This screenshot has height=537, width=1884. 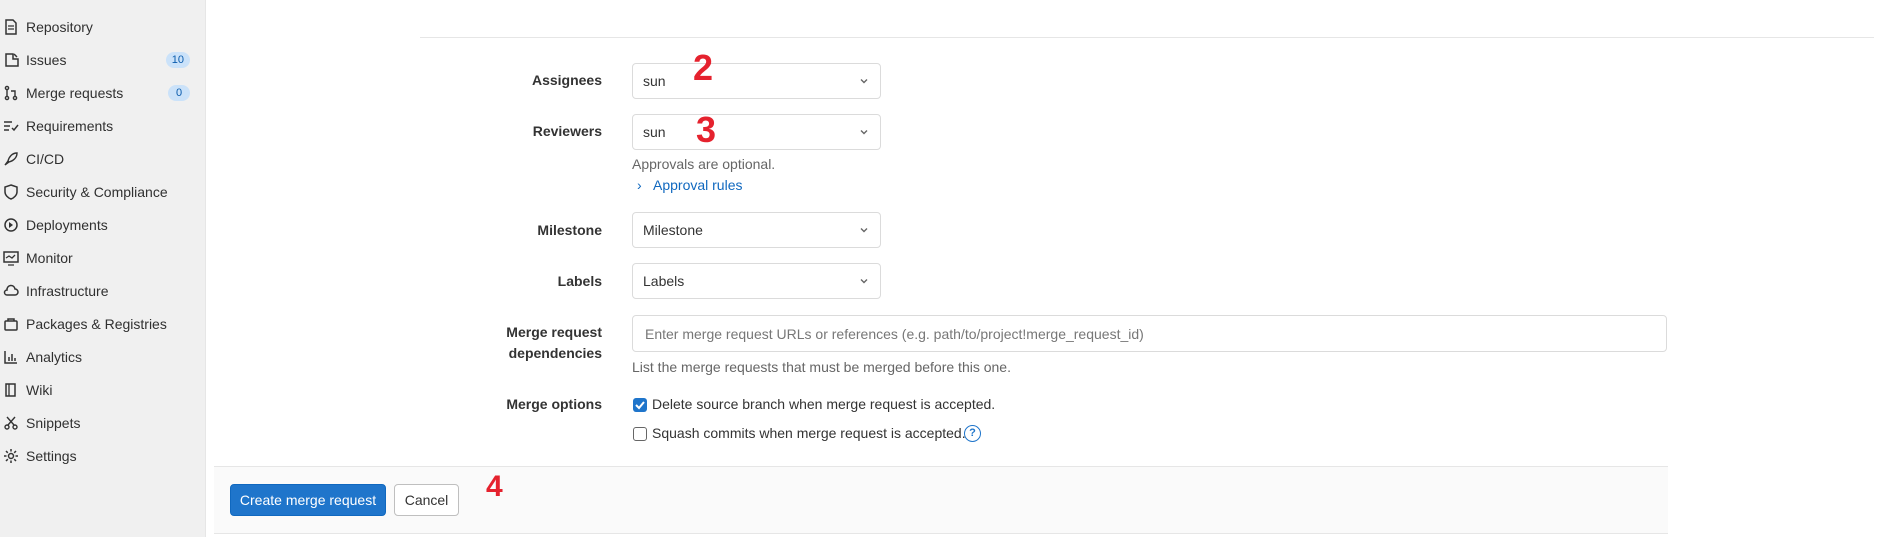 I want to click on gear-icon, so click(x=11, y=456).